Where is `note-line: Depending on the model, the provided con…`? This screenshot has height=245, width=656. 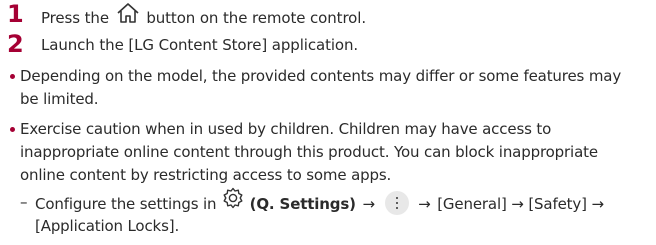
note-line: Depending on the model, the provided con… is located at coordinates (321, 76).